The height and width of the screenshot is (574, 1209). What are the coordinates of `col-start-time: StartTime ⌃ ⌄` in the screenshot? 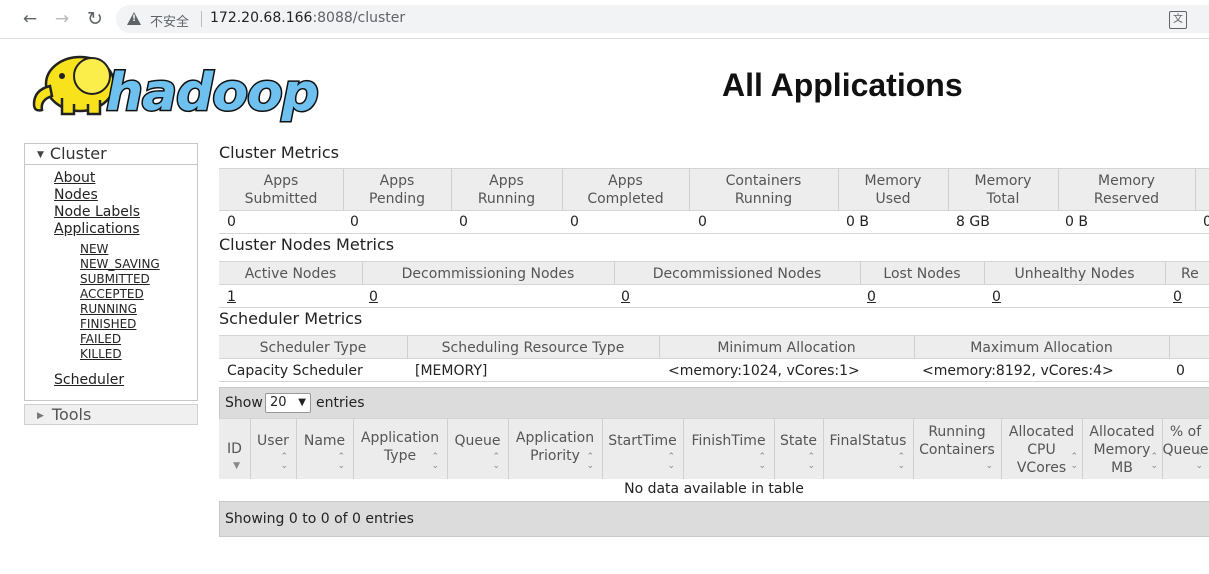 It's located at (643, 449).